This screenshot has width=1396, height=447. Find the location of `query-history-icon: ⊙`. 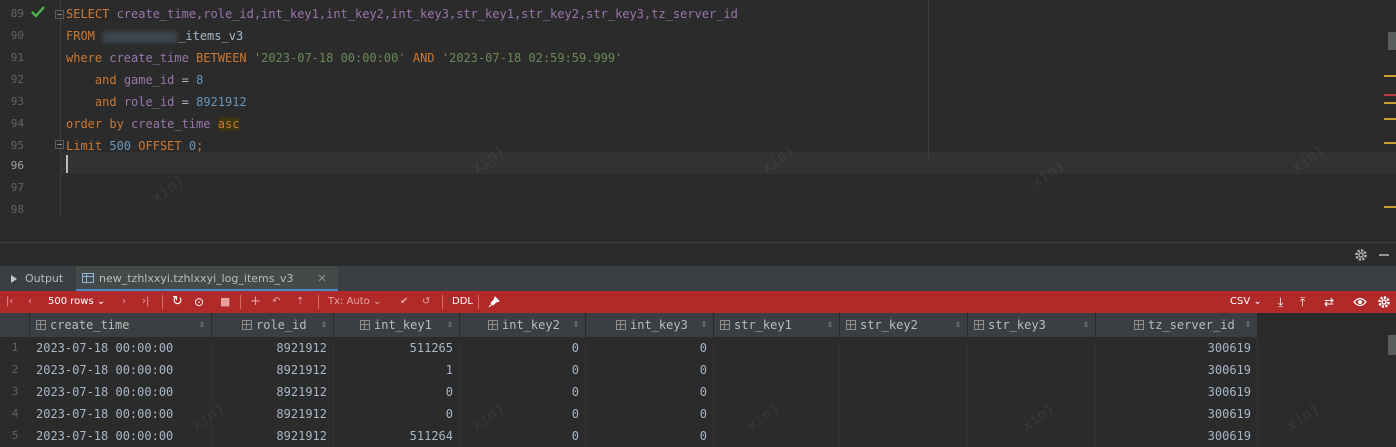

query-history-icon: ⊙ is located at coordinates (199, 302).